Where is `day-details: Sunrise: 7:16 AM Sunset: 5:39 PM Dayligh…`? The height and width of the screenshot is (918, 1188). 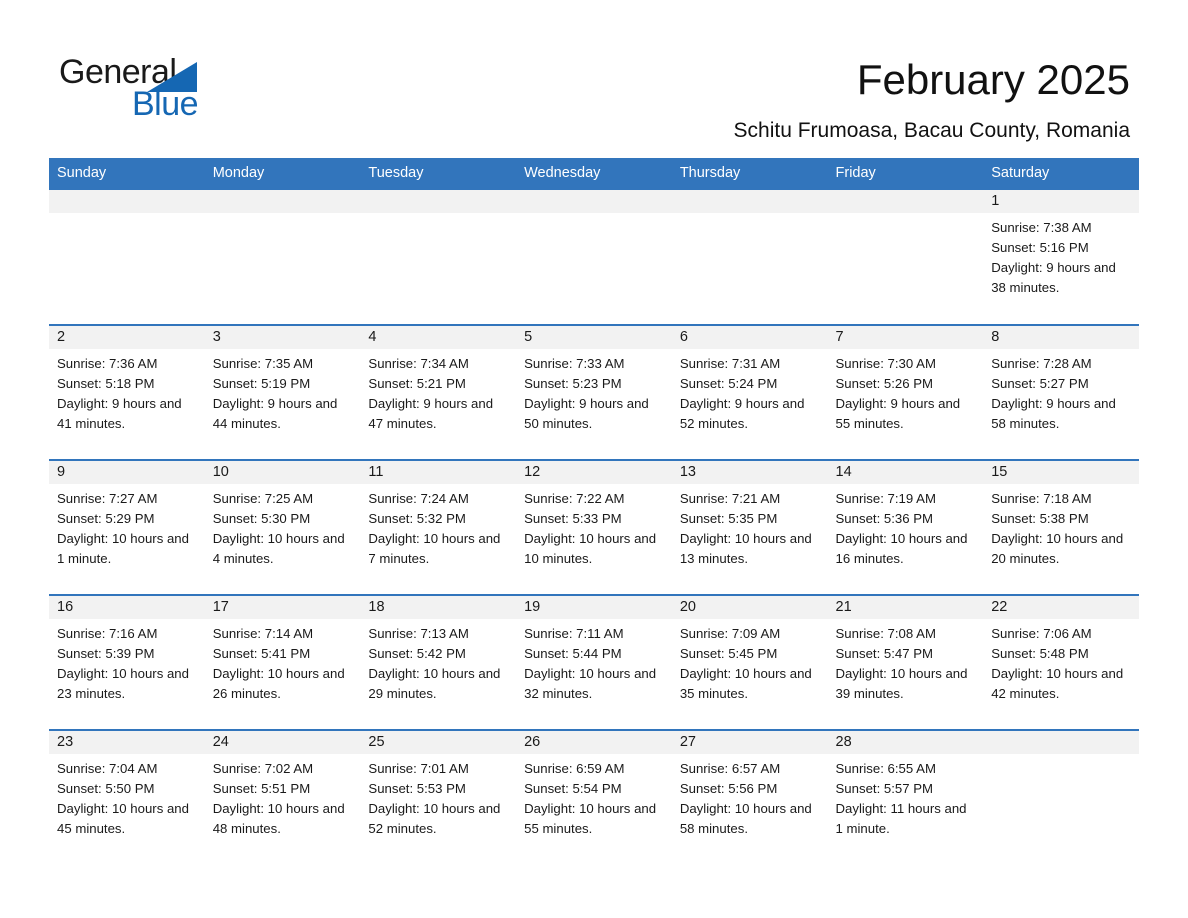 day-details: Sunrise: 7:16 AM Sunset: 5:39 PM Dayligh… is located at coordinates (127, 661).